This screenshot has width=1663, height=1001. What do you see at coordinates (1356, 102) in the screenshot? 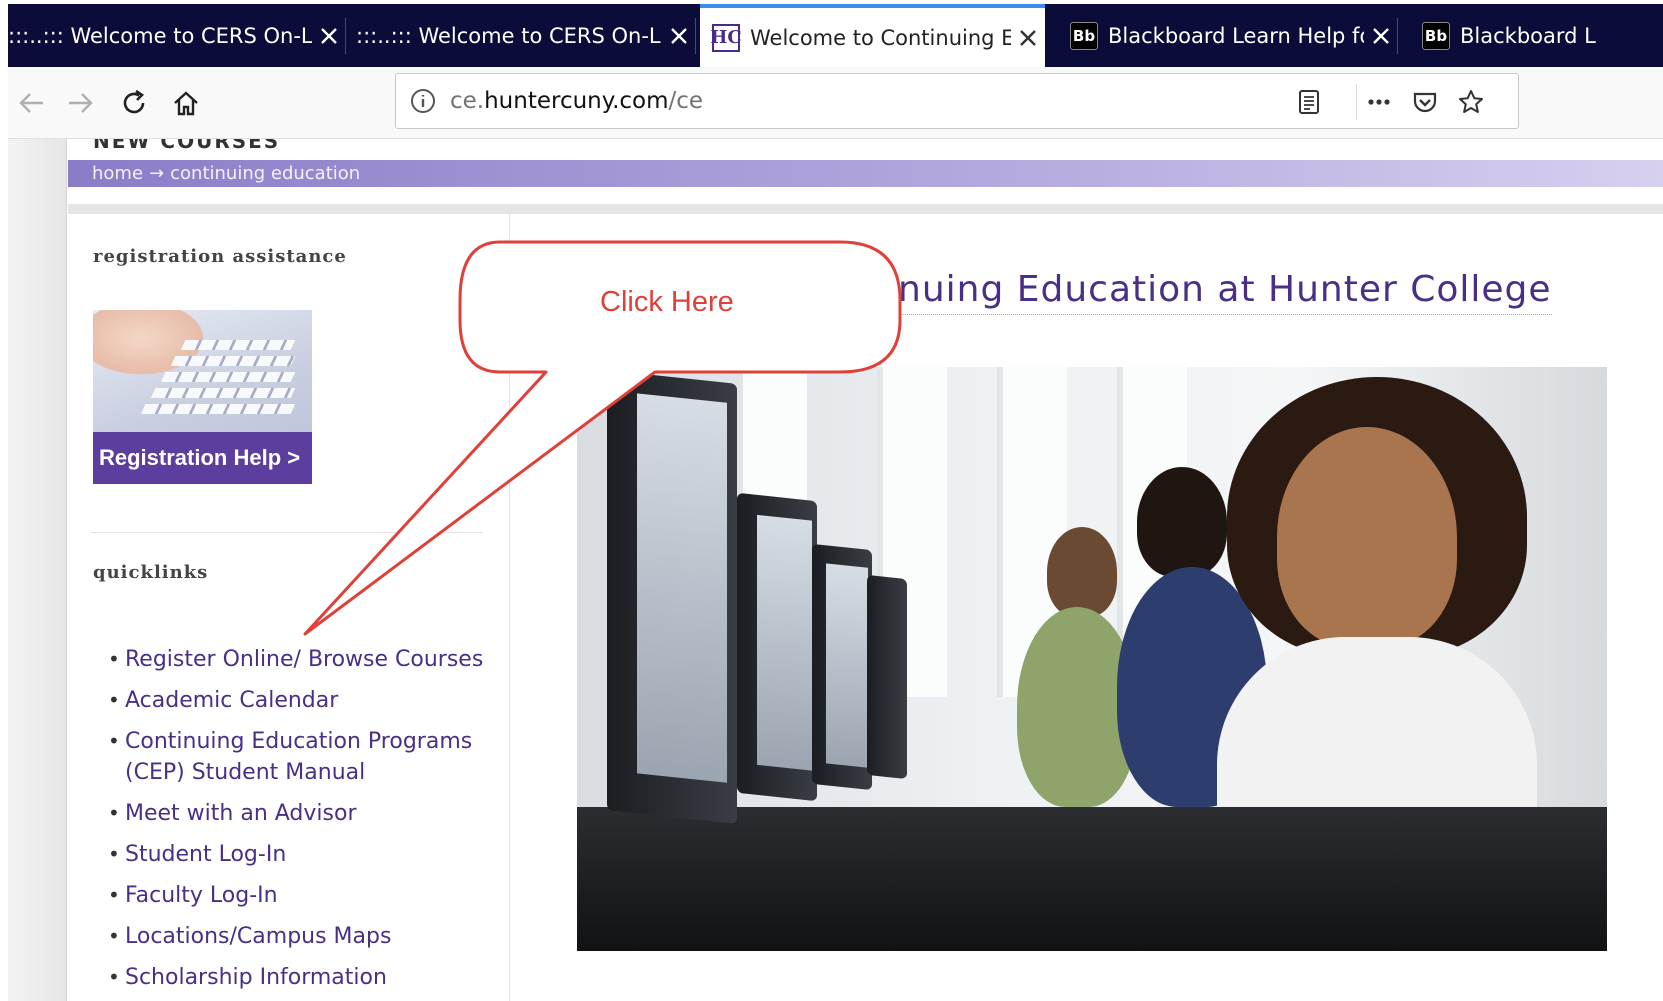
I see `toolbar-divider` at bounding box center [1356, 102].